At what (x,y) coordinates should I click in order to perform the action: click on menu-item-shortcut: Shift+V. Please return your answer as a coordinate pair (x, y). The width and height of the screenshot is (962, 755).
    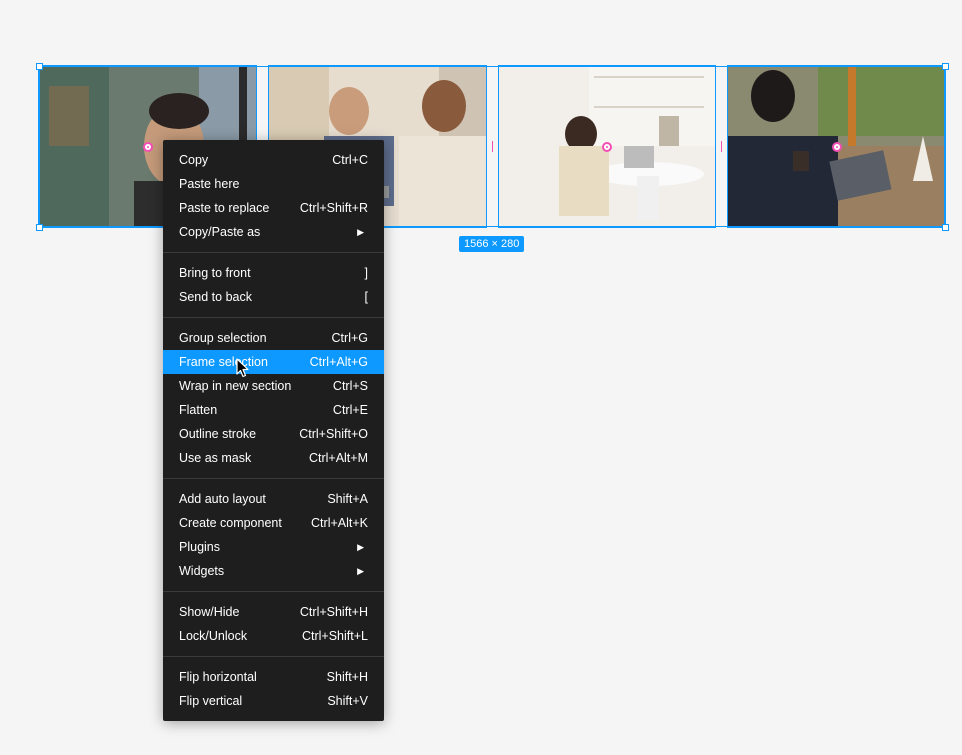
    Looking at the image, I should click on (347, 701).